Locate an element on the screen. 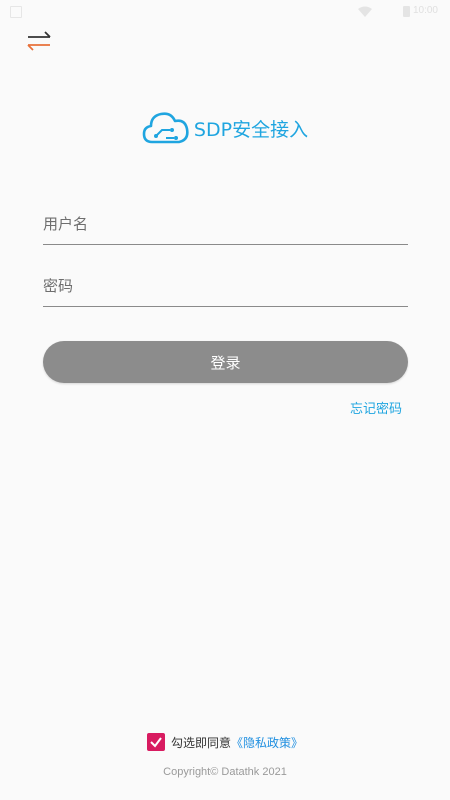 The width and height of the screenshot is (450, 800). forgot-password-link: 忘记密码 is located at coordinates (376, 407).